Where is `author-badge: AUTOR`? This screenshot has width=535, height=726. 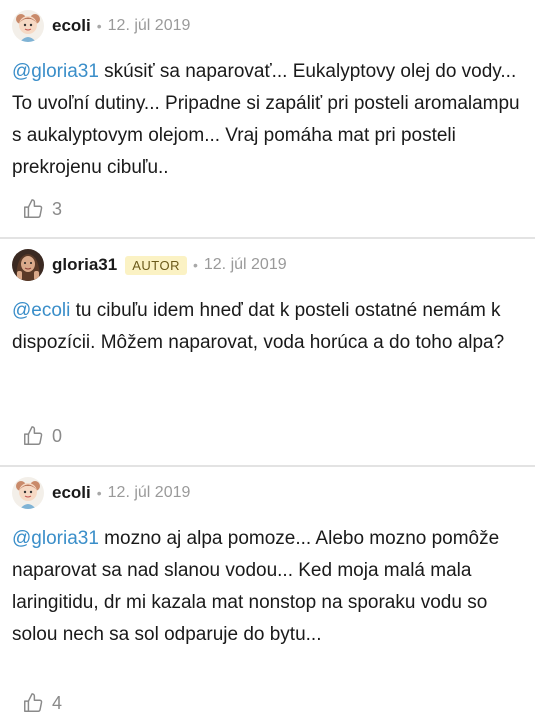
author-badge: AUTOR is located at coordinates (156, 265).